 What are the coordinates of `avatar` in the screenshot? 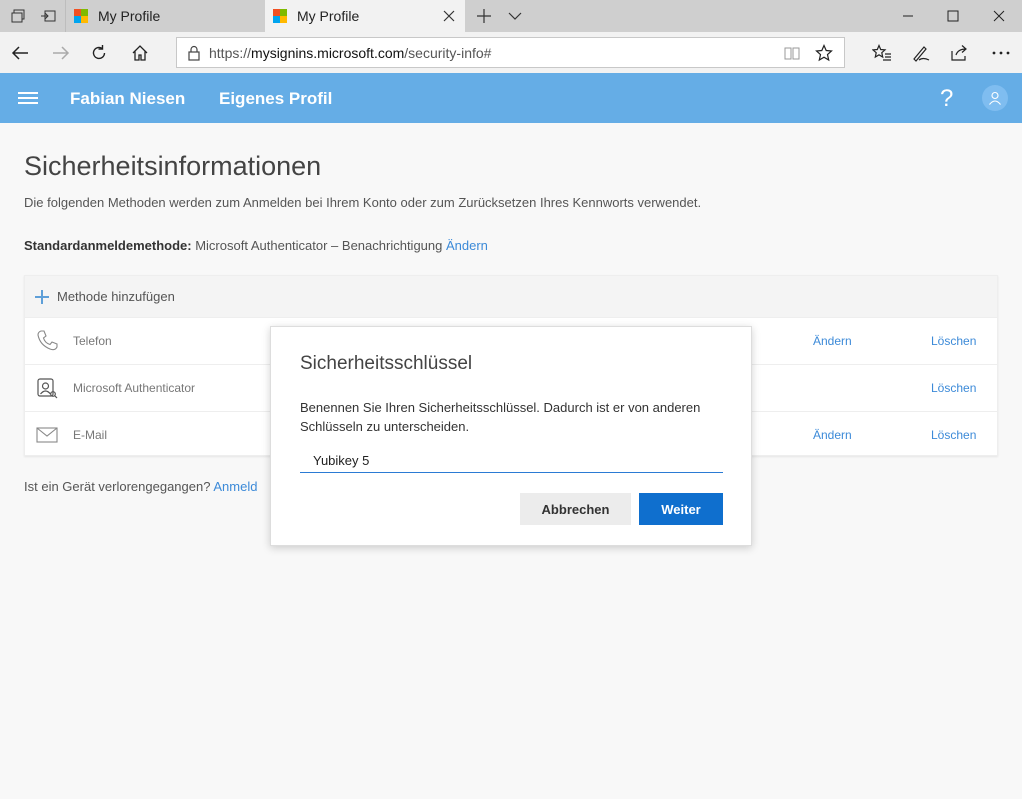 It's located at (995, 98).